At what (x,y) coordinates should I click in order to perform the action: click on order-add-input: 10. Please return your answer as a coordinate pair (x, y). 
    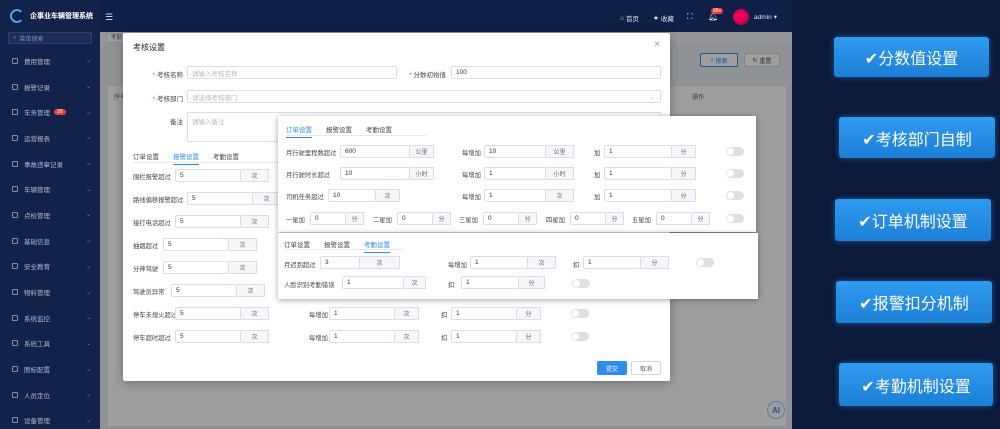
    Looking at the image, I should click on (515, 151).